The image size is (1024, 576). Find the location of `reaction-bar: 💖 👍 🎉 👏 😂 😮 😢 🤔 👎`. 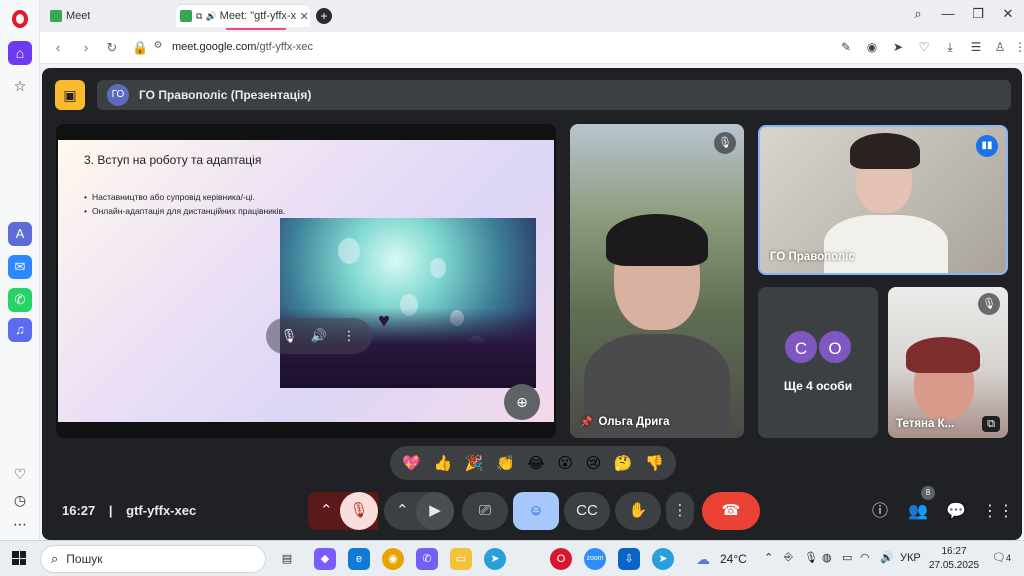

reaction-bar: 💖 👍 🎉 👏 😂 😮 😢 🤔 👎 is located at coordinates (533, 463).